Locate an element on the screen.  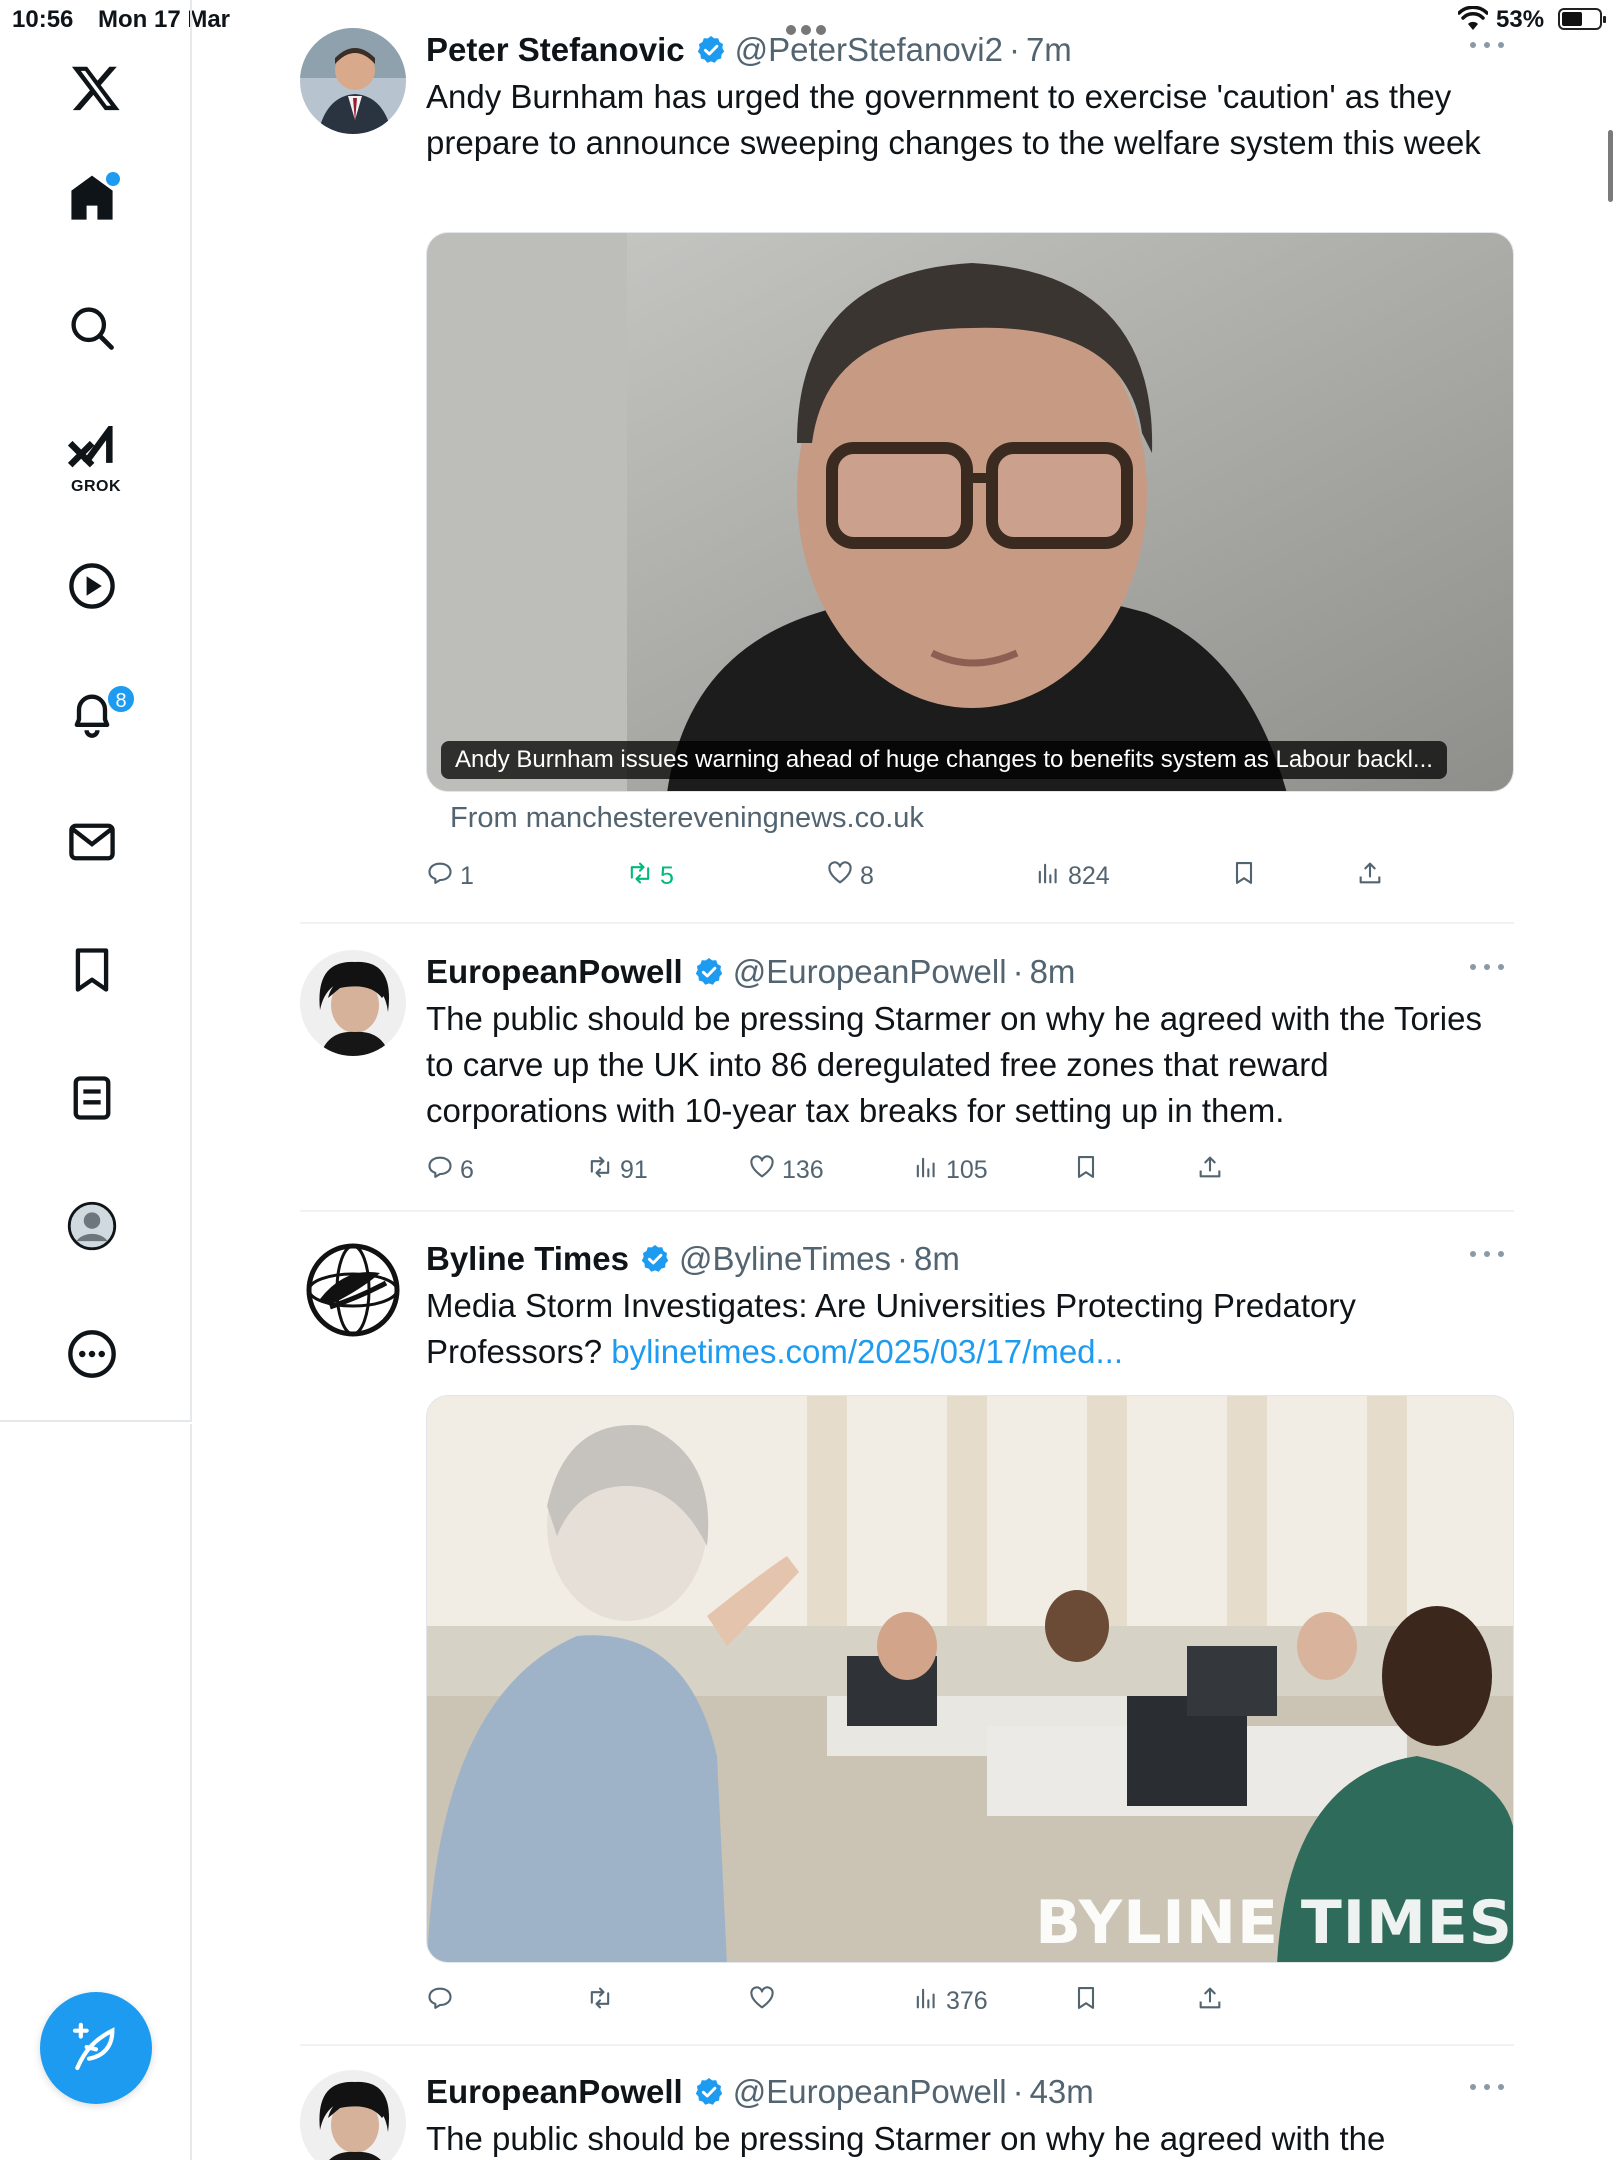
grok-label: GROK is located at coordinates (96, 486).